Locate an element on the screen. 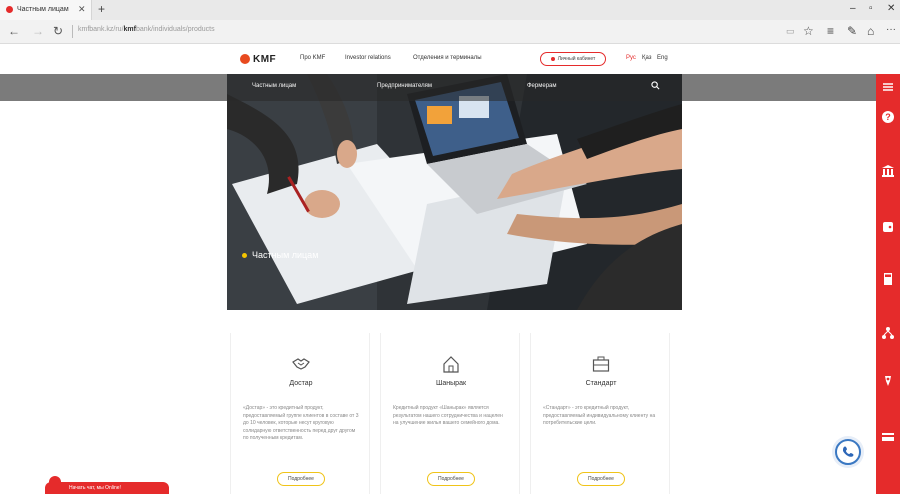 This screenshot has height=494, width=900. hero-title: Частным лицам is located at coordinates (280, 255).